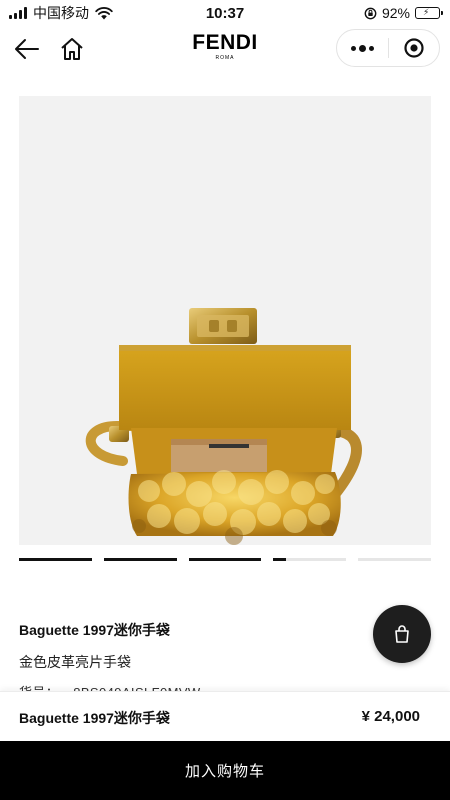 The height and width of the screenshot is (800, 450). What do you see at coordinates (225, 13) in the screenshot?
I see `status-bar: 中国移动 10:37 92% ⚡` at bounding box center [225, 13].